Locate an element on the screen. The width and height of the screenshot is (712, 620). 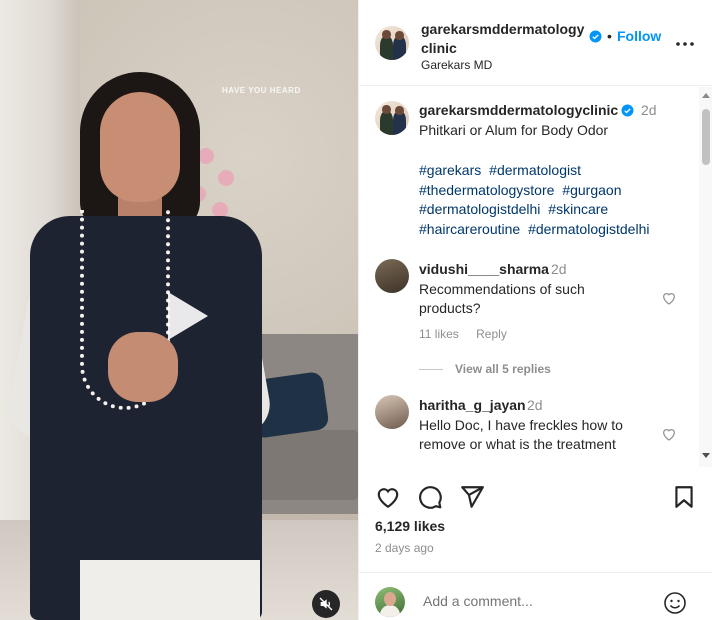
comment-icon is located at coordinates (430, 497).